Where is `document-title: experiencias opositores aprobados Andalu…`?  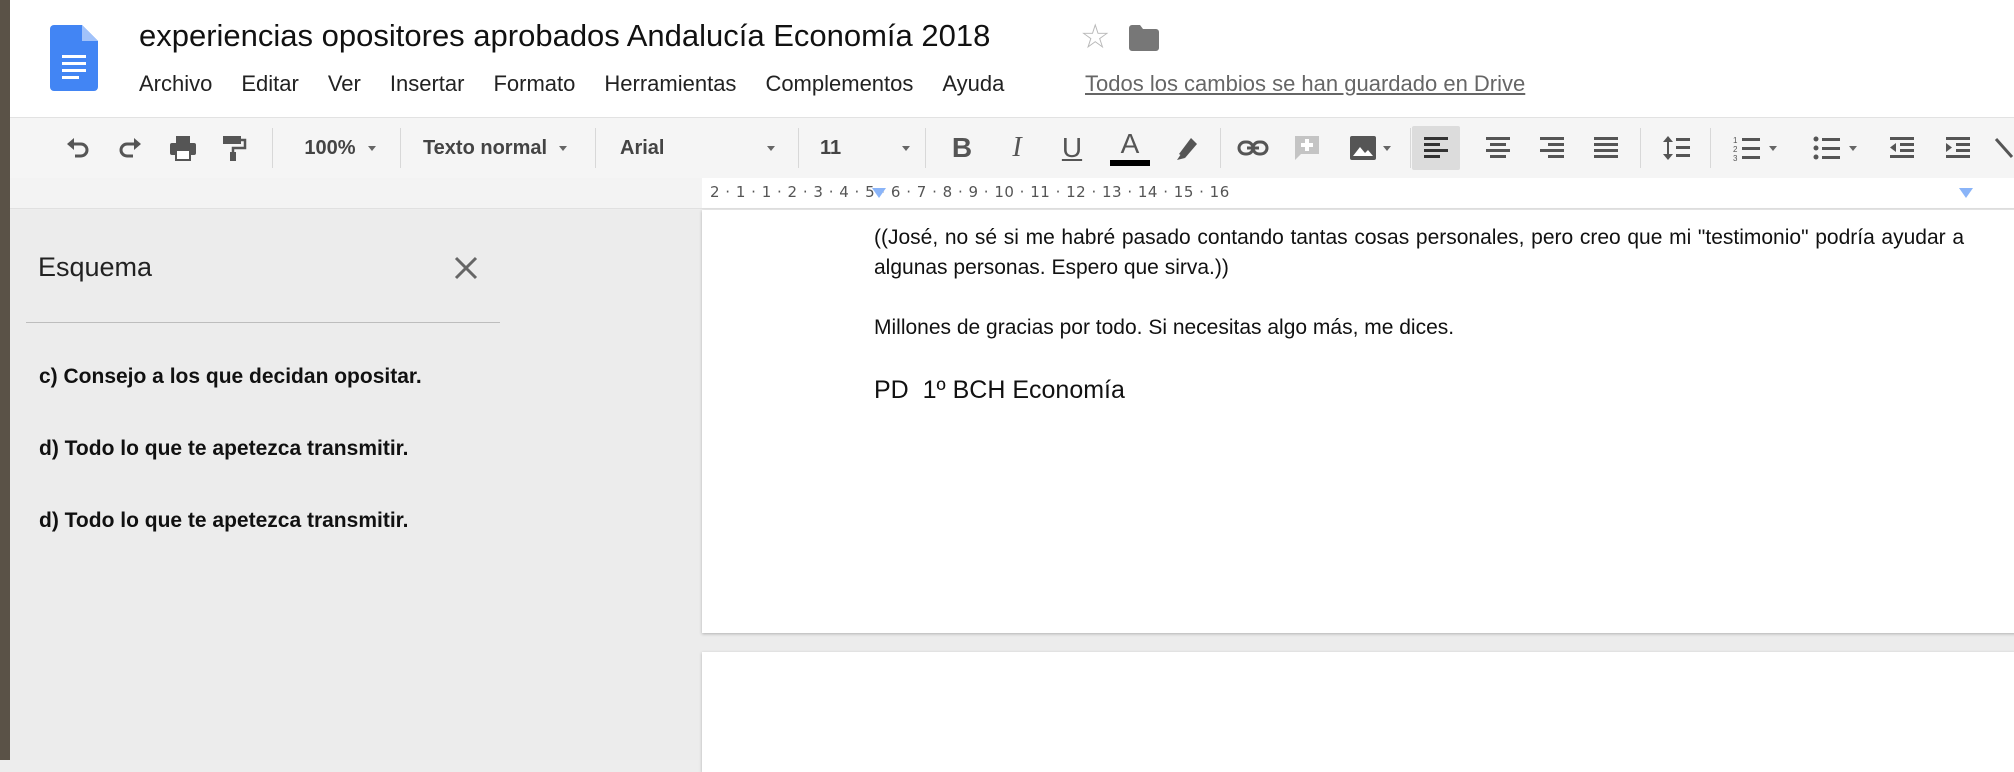 document-title: experiencias opositores aprobados Andalu… is located at coordinates (564, 36).